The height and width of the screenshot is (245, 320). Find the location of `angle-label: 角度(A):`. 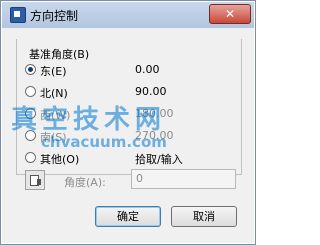

angle-label: 角度(A): is located at coordinates (85, 182).